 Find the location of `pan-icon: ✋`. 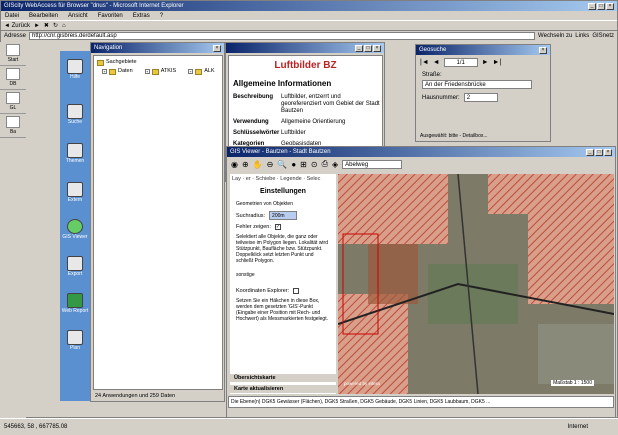

pan-icon: ✋ is located at coordinates (258, 164).